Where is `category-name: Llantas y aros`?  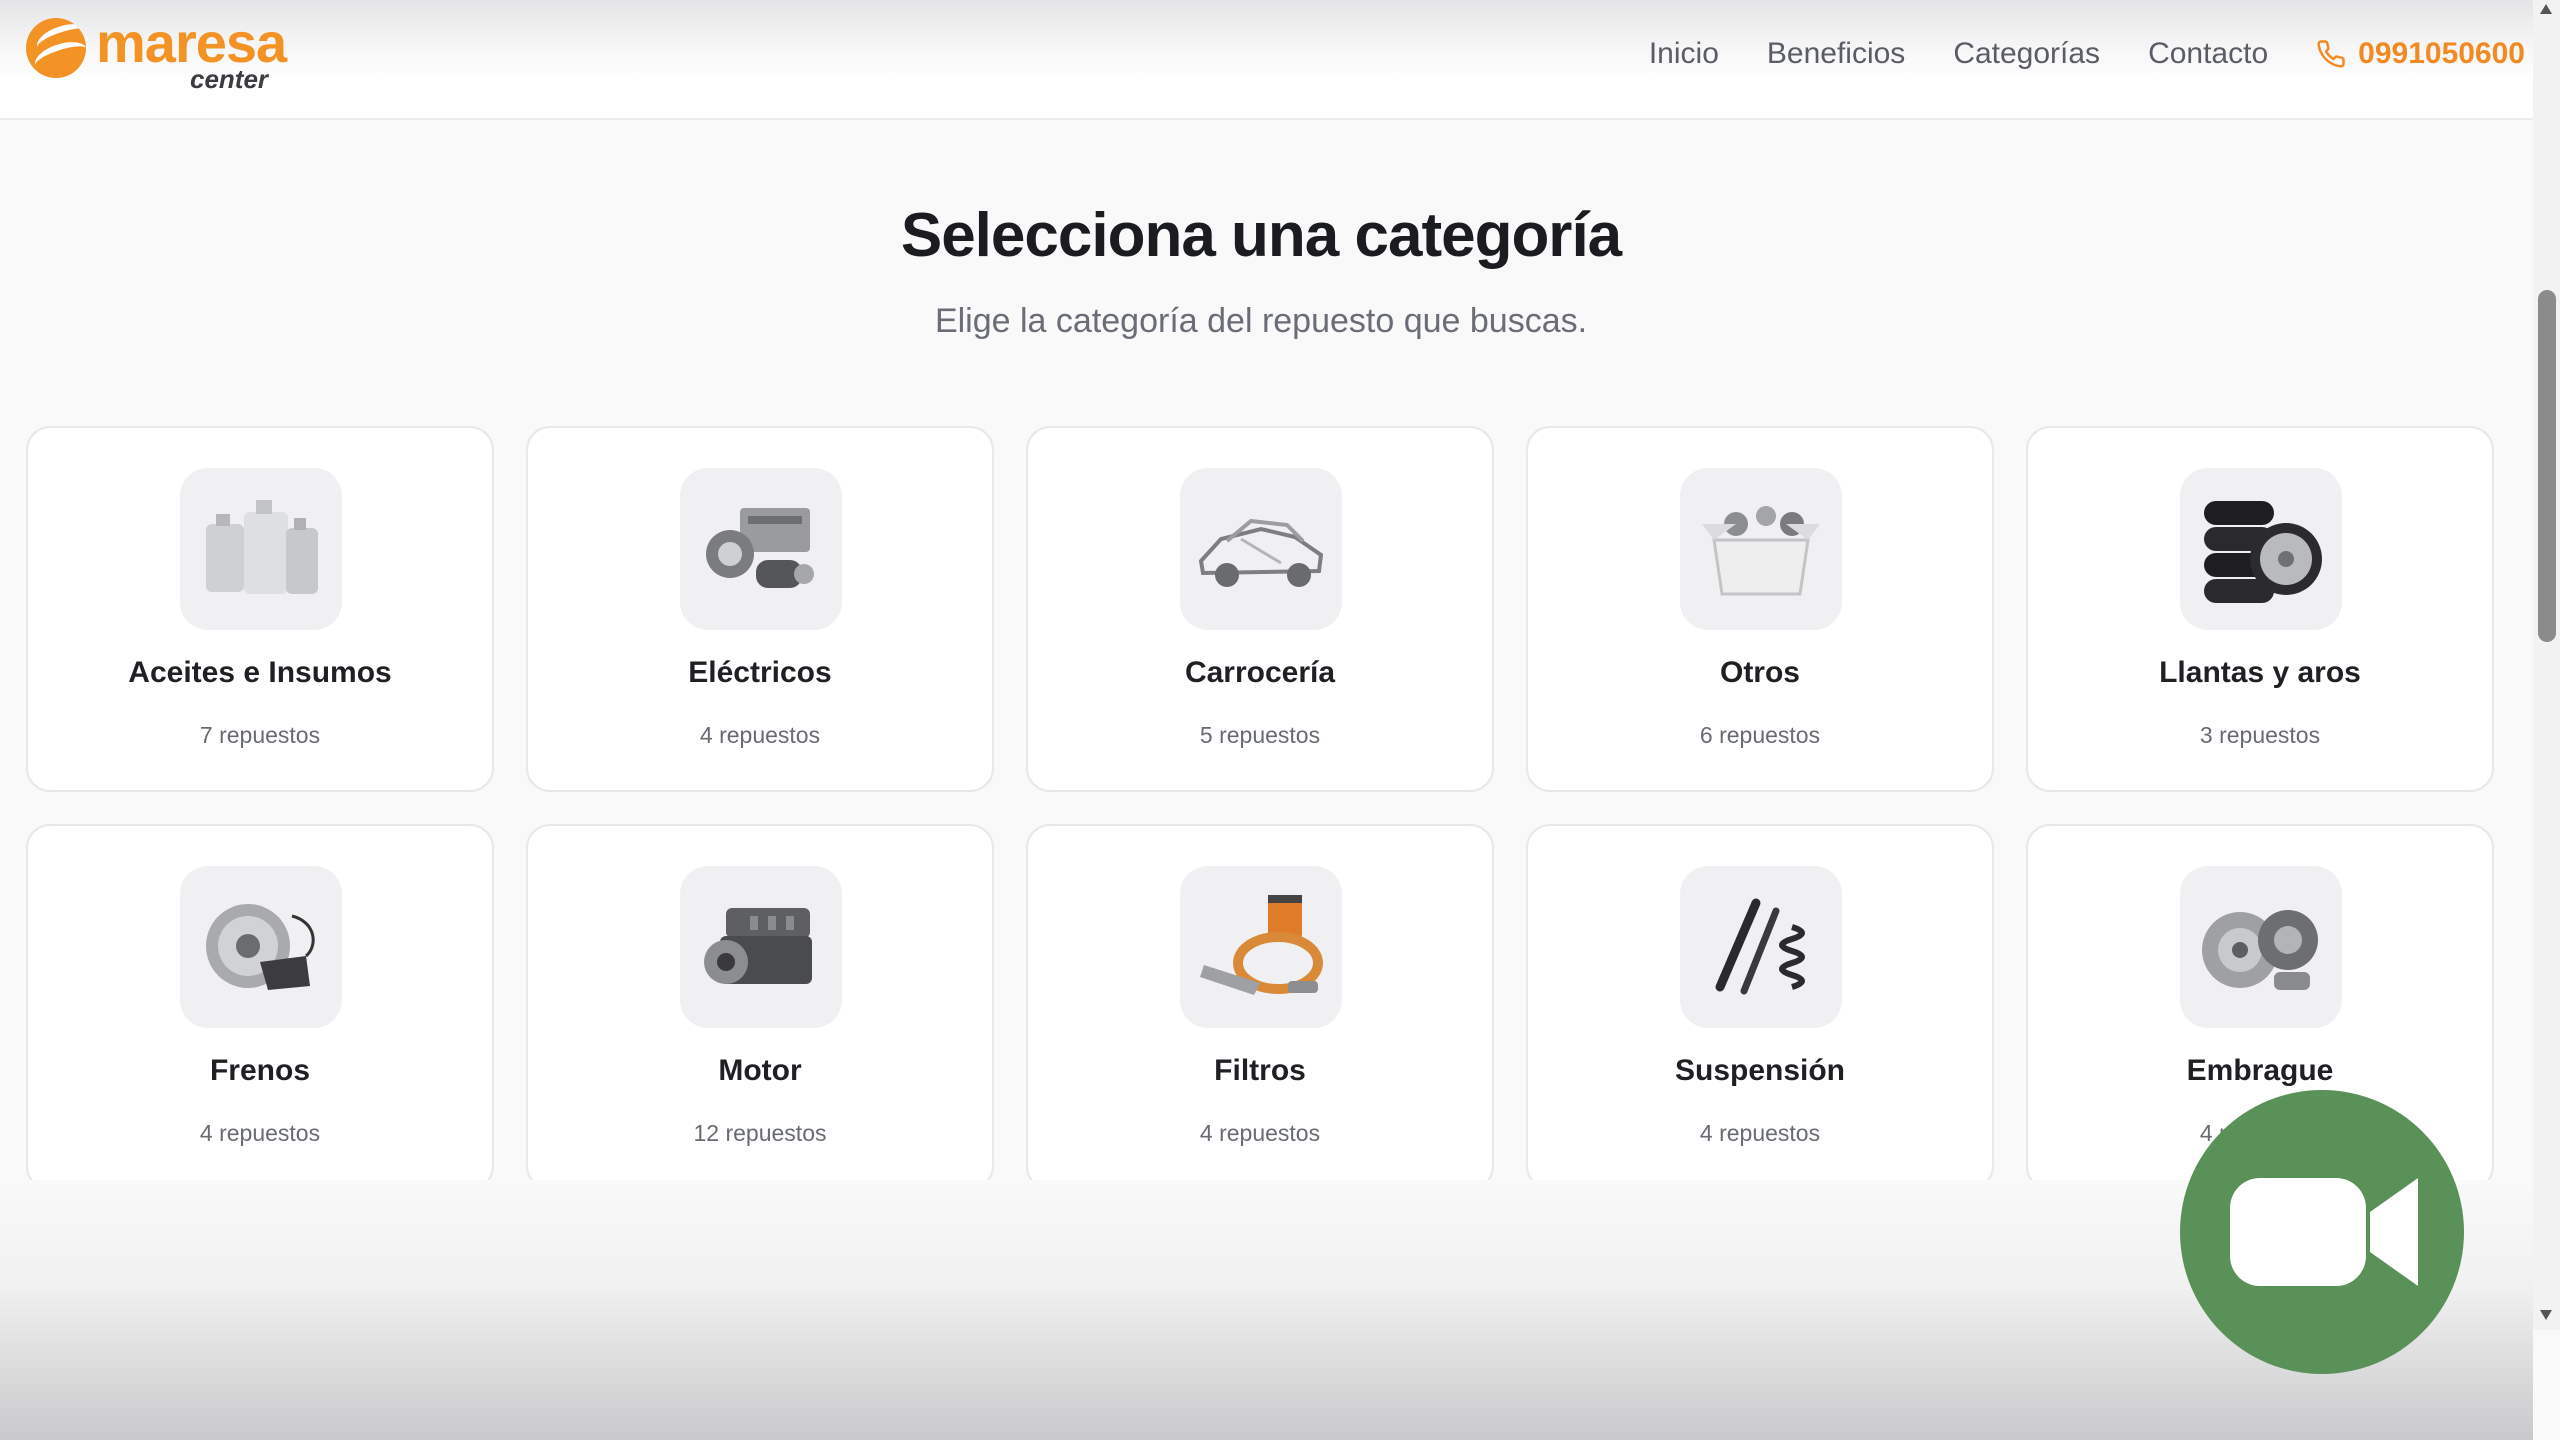 category-name: Llantas y aros is located at coordinates (2260, 672).